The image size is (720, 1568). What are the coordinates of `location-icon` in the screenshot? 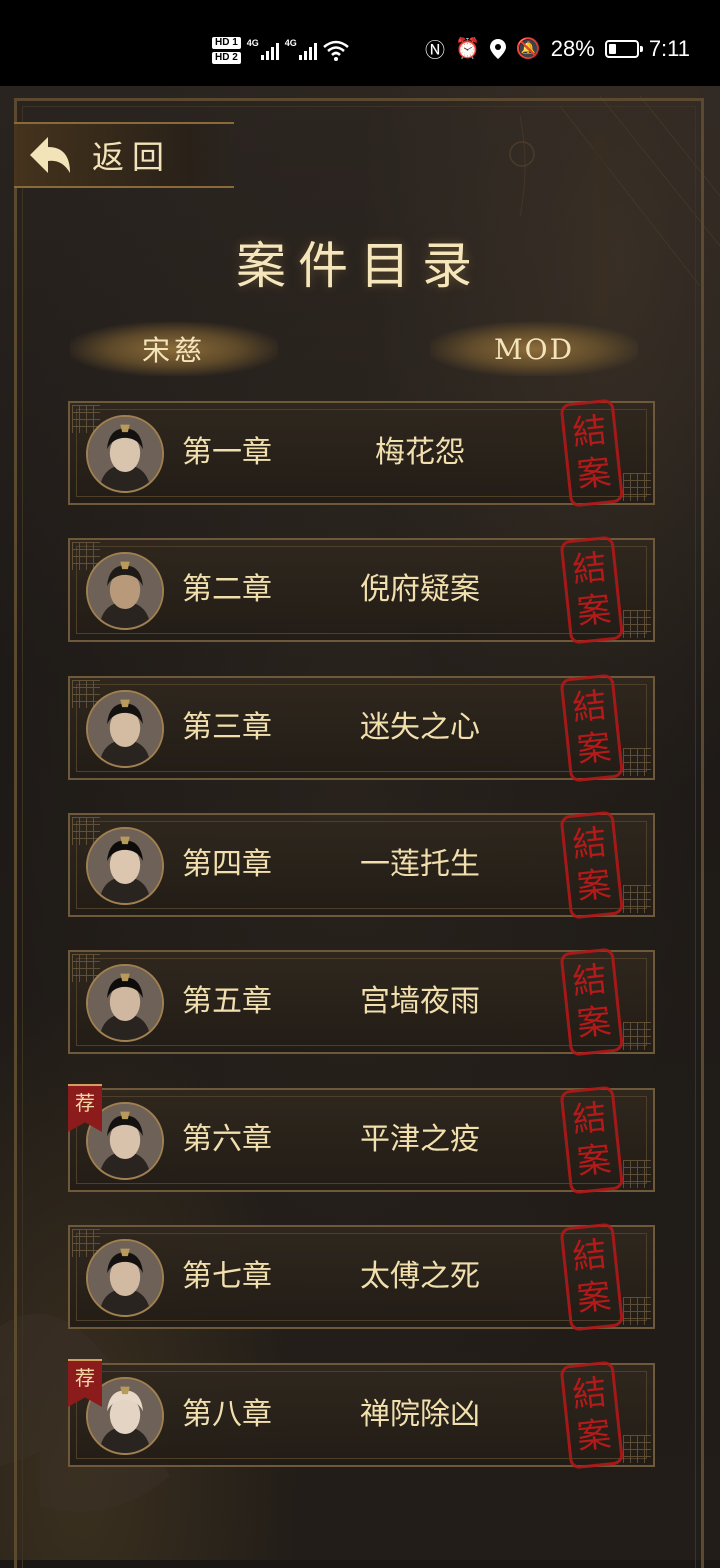 It's located at (497, 48).